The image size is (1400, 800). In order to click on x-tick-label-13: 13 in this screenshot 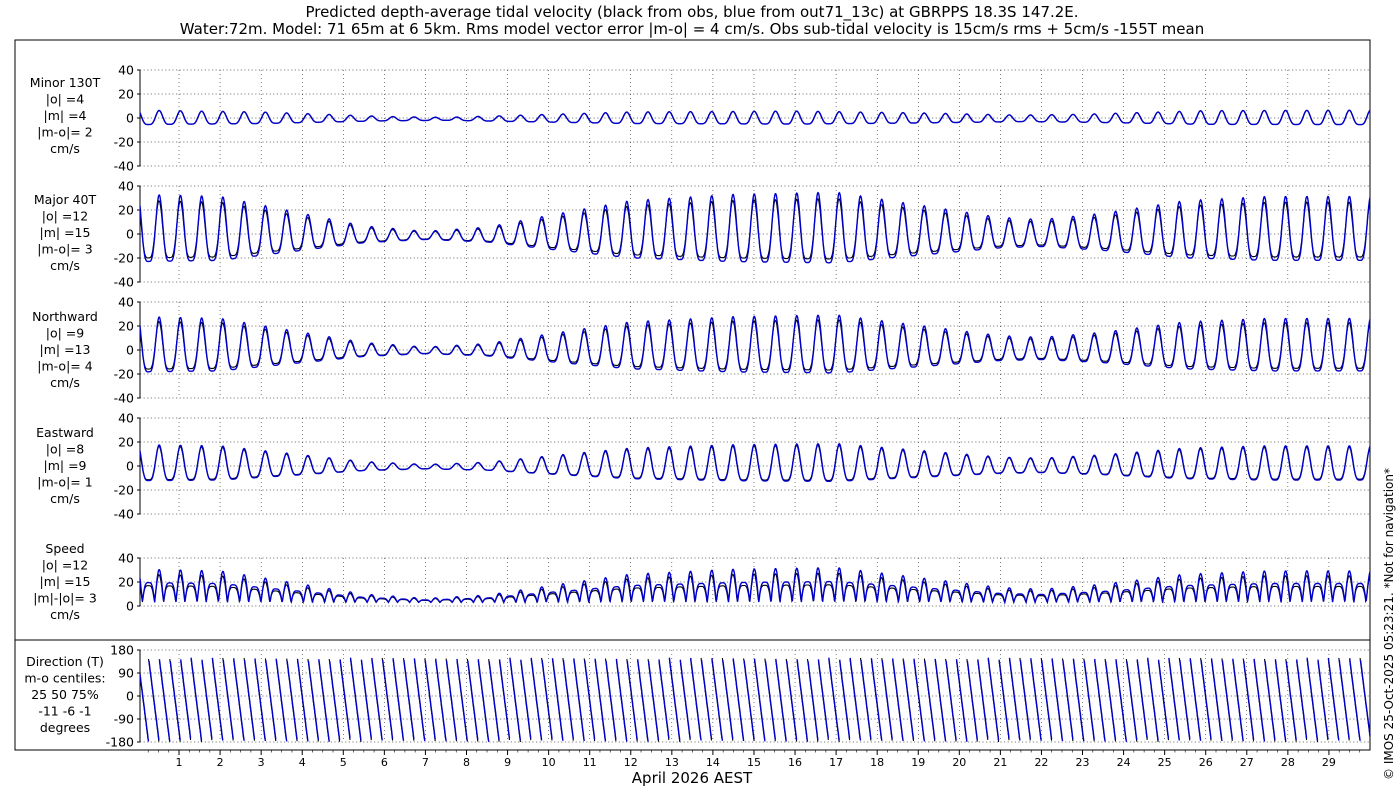, I will do `click(672, 762)`.